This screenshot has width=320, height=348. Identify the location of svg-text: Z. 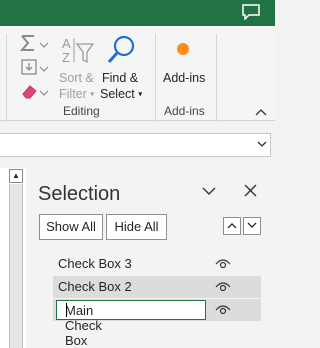
(66, 57).